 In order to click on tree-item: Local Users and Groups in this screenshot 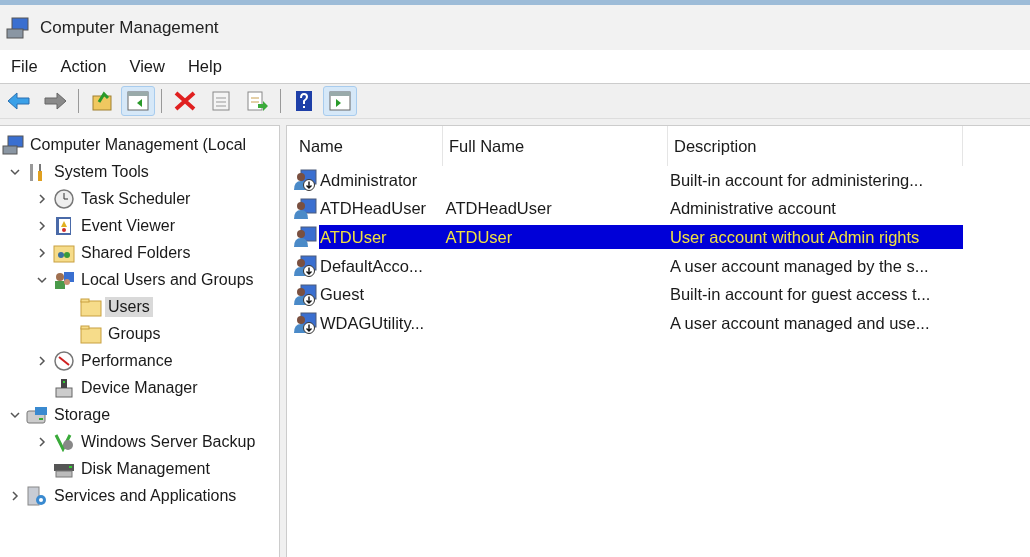, I will do `click(167, 279)`.